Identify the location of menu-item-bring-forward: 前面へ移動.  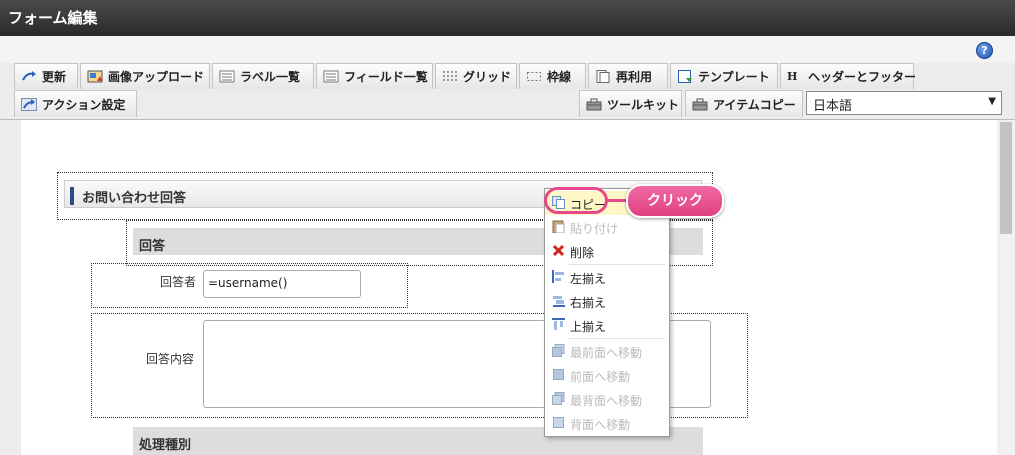
(606, 375).